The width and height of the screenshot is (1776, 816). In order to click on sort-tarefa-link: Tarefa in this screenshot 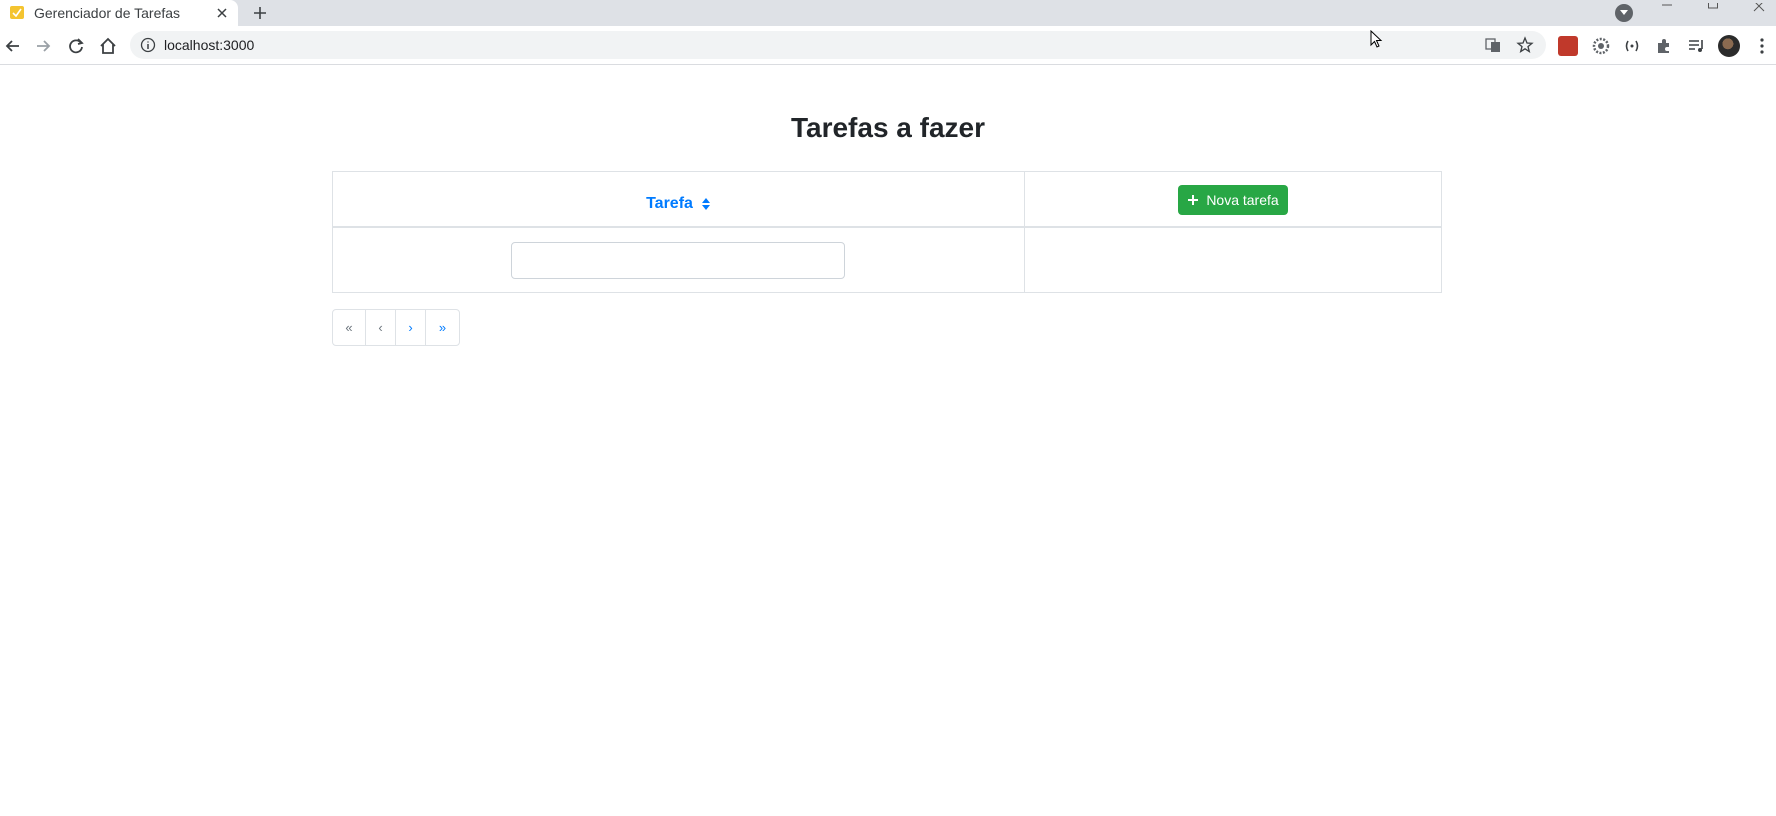, I will do `click(678, 204)`.